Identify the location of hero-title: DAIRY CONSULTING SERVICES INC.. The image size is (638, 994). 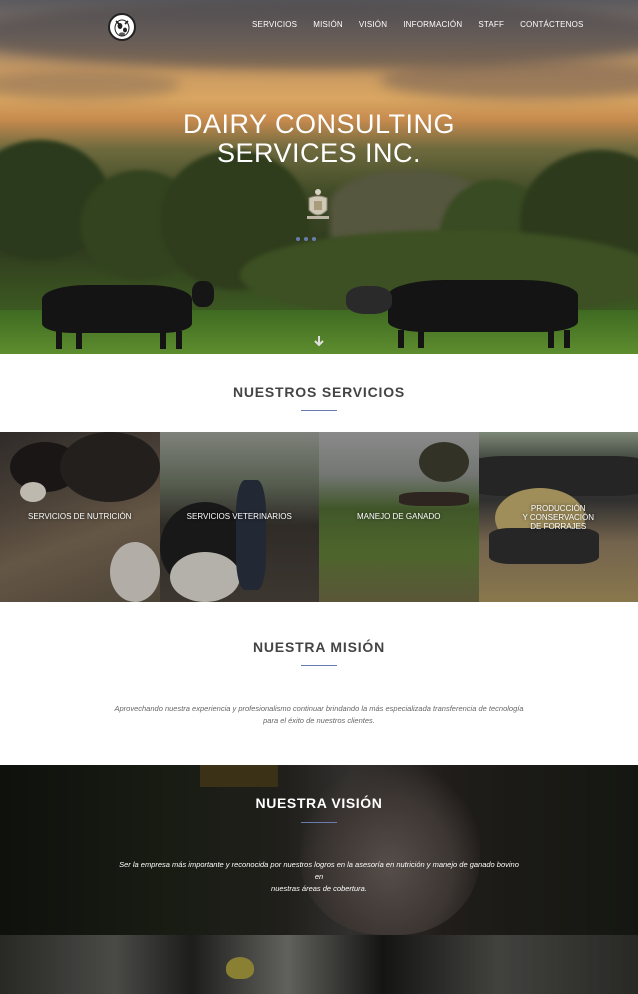
(319, 139).